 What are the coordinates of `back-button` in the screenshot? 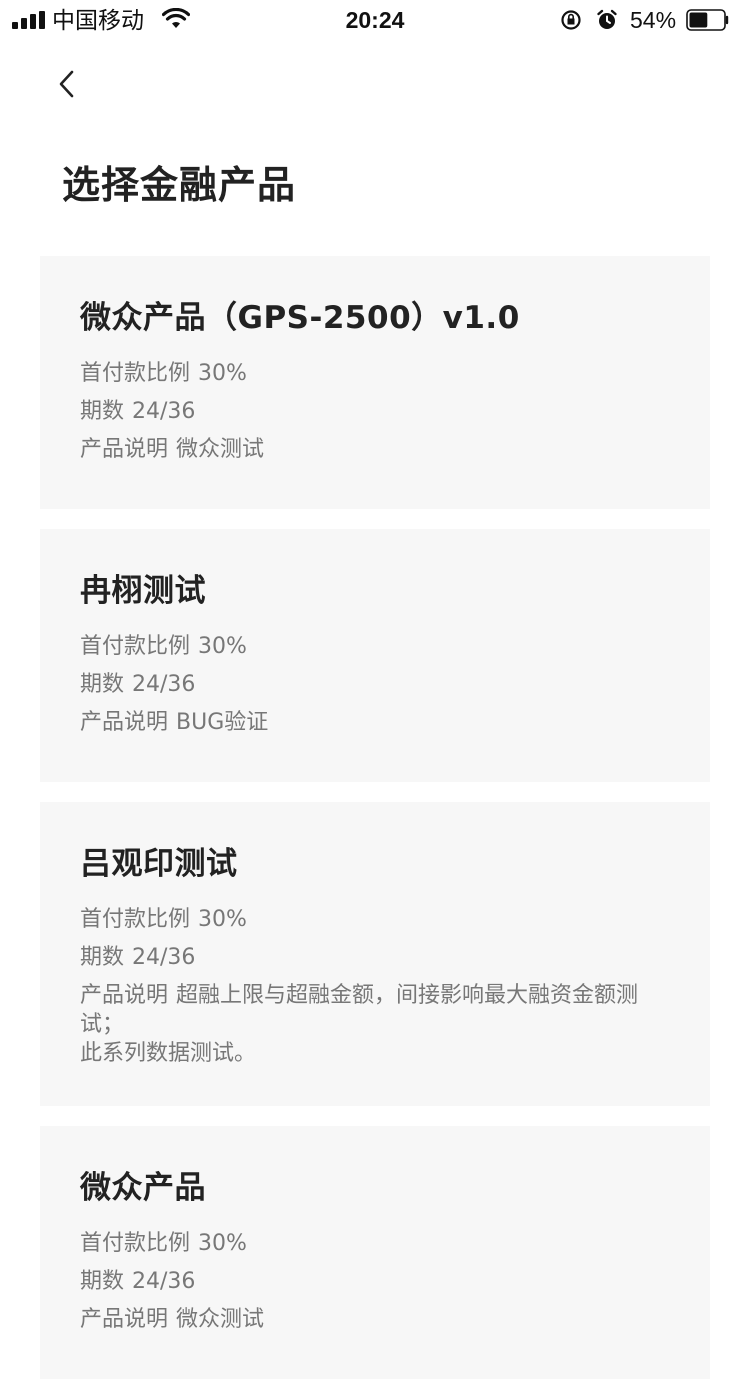 It's located at (70, 84).